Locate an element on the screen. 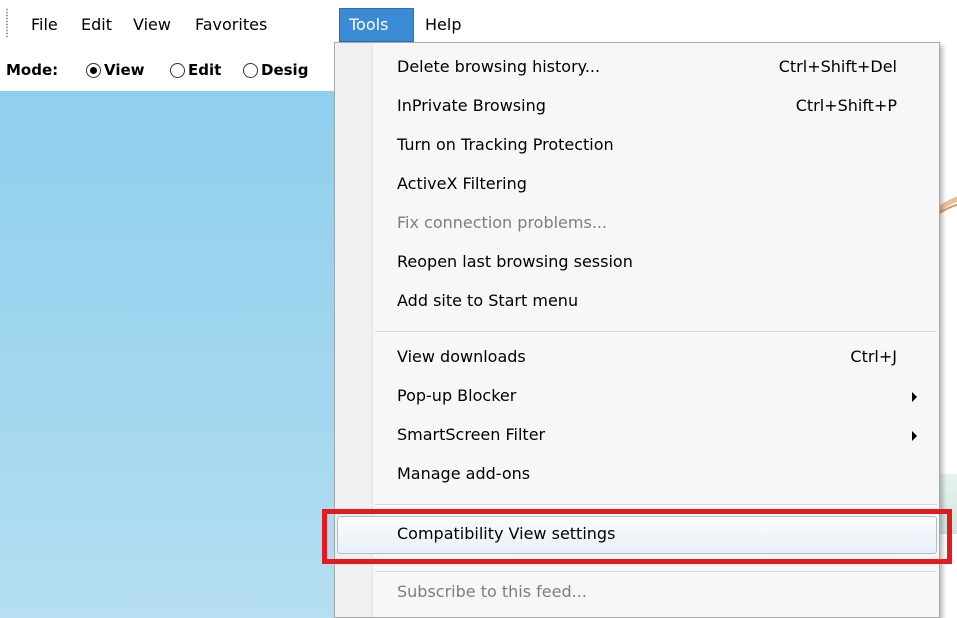 Image resolution: width=957 pixels, height=618 pixels. menu-item-label: Pop-up Blocker is located at coordinates (457, 395).